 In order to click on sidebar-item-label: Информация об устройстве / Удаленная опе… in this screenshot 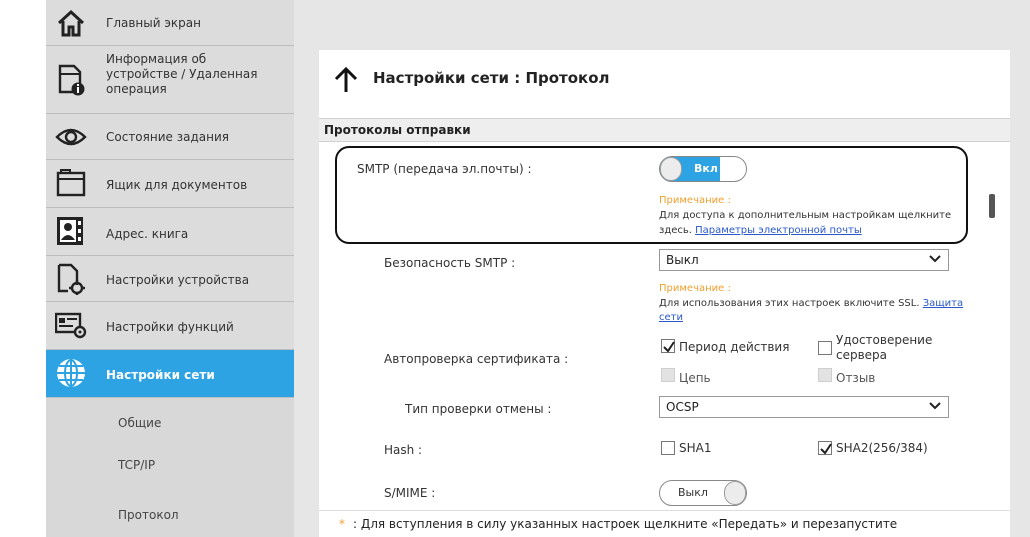, I will do `click(182, 74)`.